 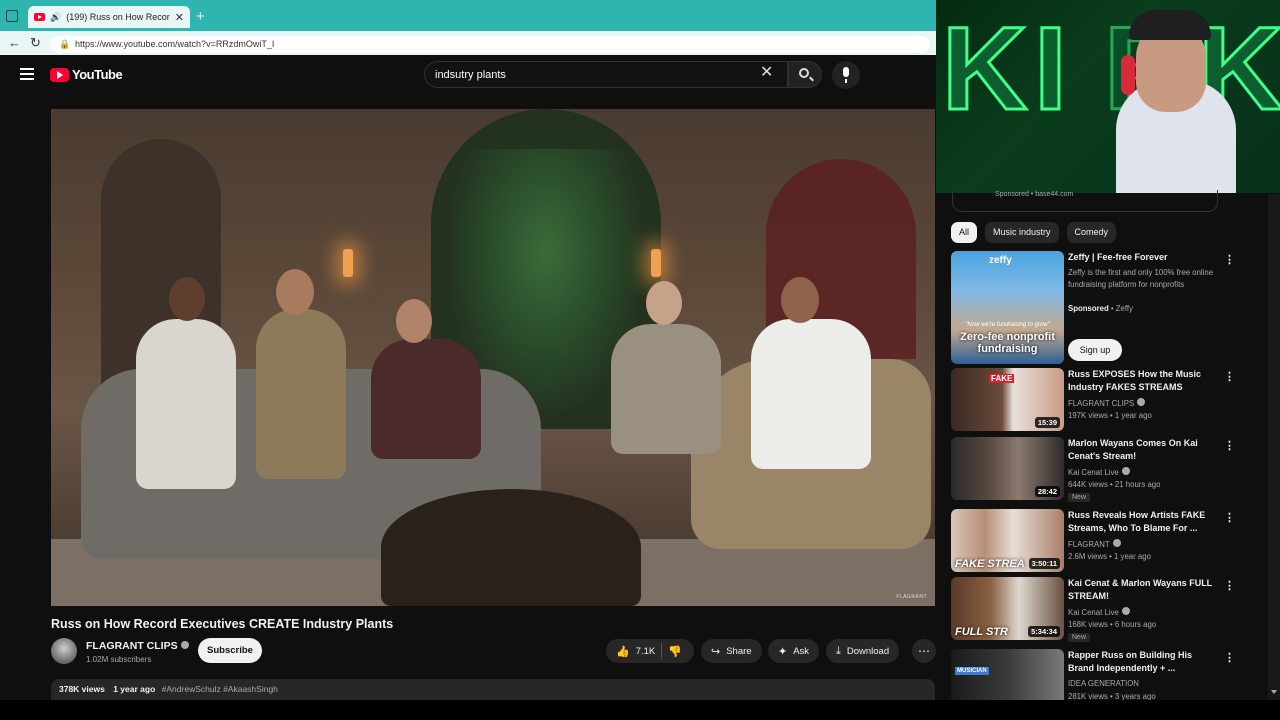 What do you see at coordinates (1088, 308) in the screenshot?
I see `ad-sponsor-label: Sponsored` at bounding box center [1088, 308].